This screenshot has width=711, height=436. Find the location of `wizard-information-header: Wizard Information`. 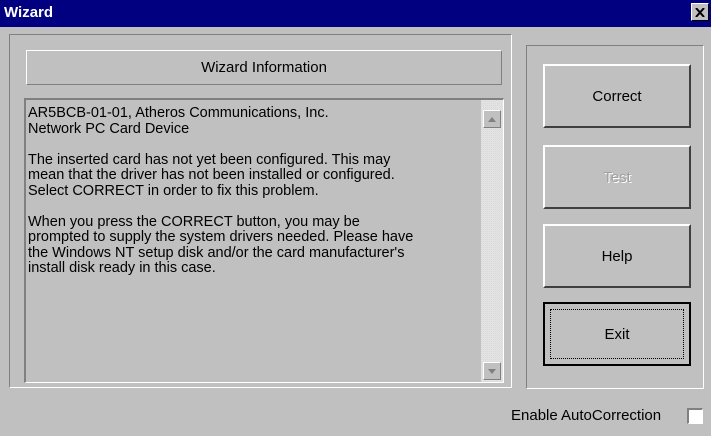

wizard-information-header: Wizard Information is located at coordinates (264, 67).